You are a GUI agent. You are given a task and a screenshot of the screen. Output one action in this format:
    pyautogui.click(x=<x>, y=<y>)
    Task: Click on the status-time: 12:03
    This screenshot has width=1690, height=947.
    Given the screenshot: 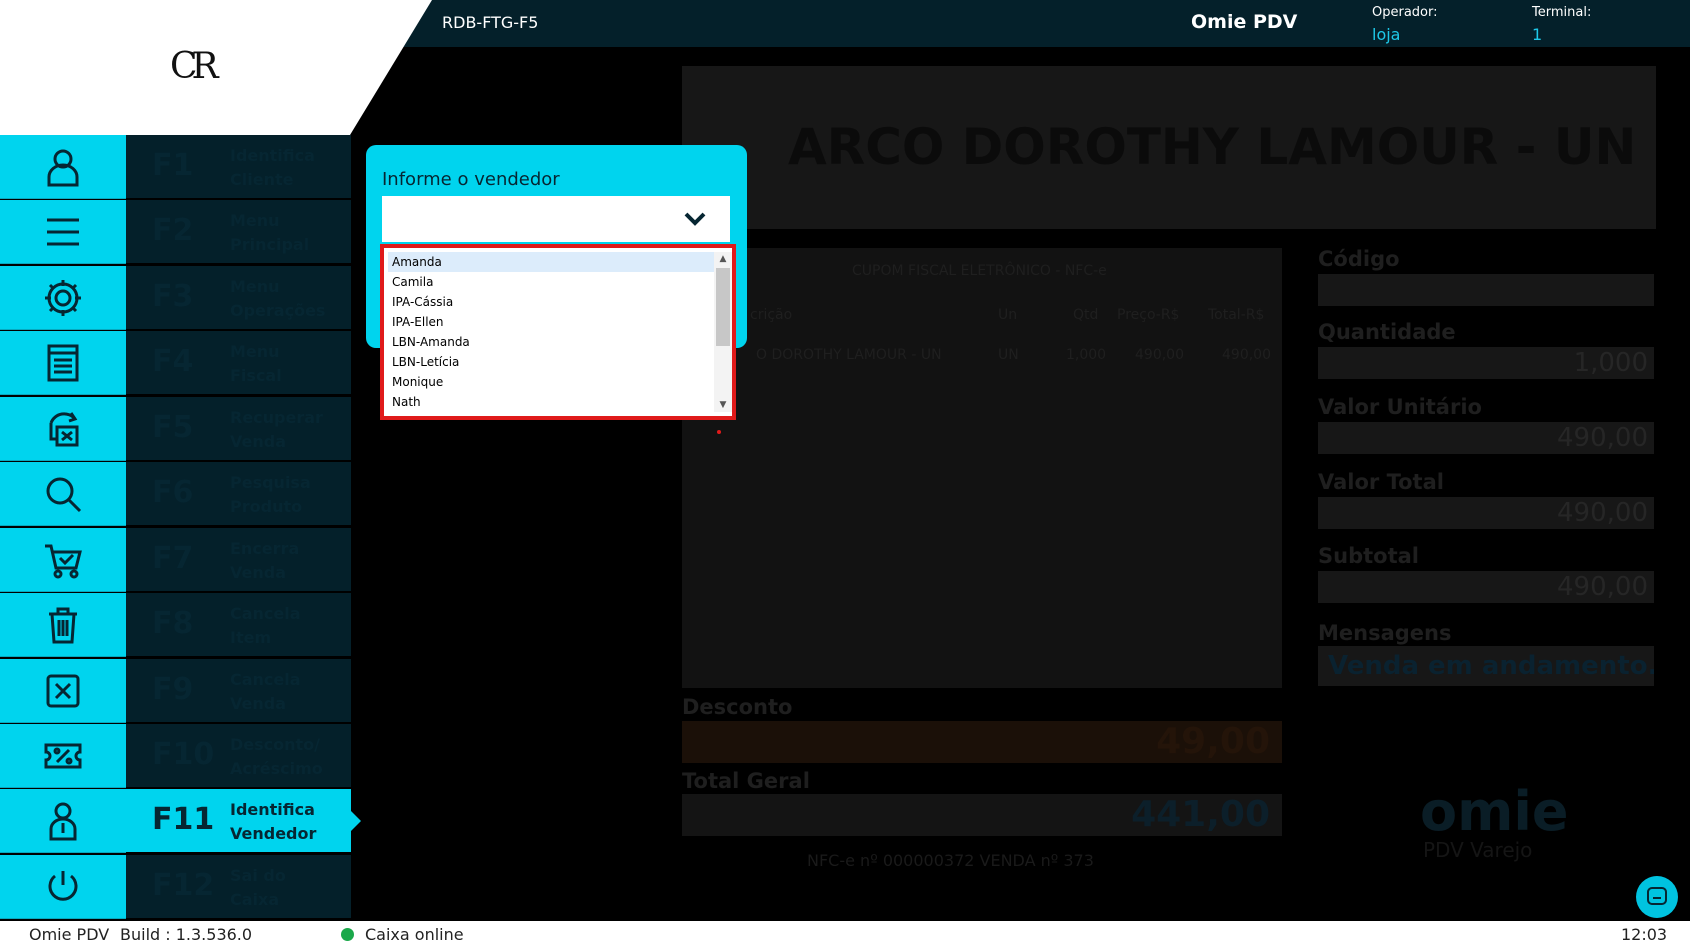 What is the action you would take?
    pyautogui.click(x=1644, y=934)
    